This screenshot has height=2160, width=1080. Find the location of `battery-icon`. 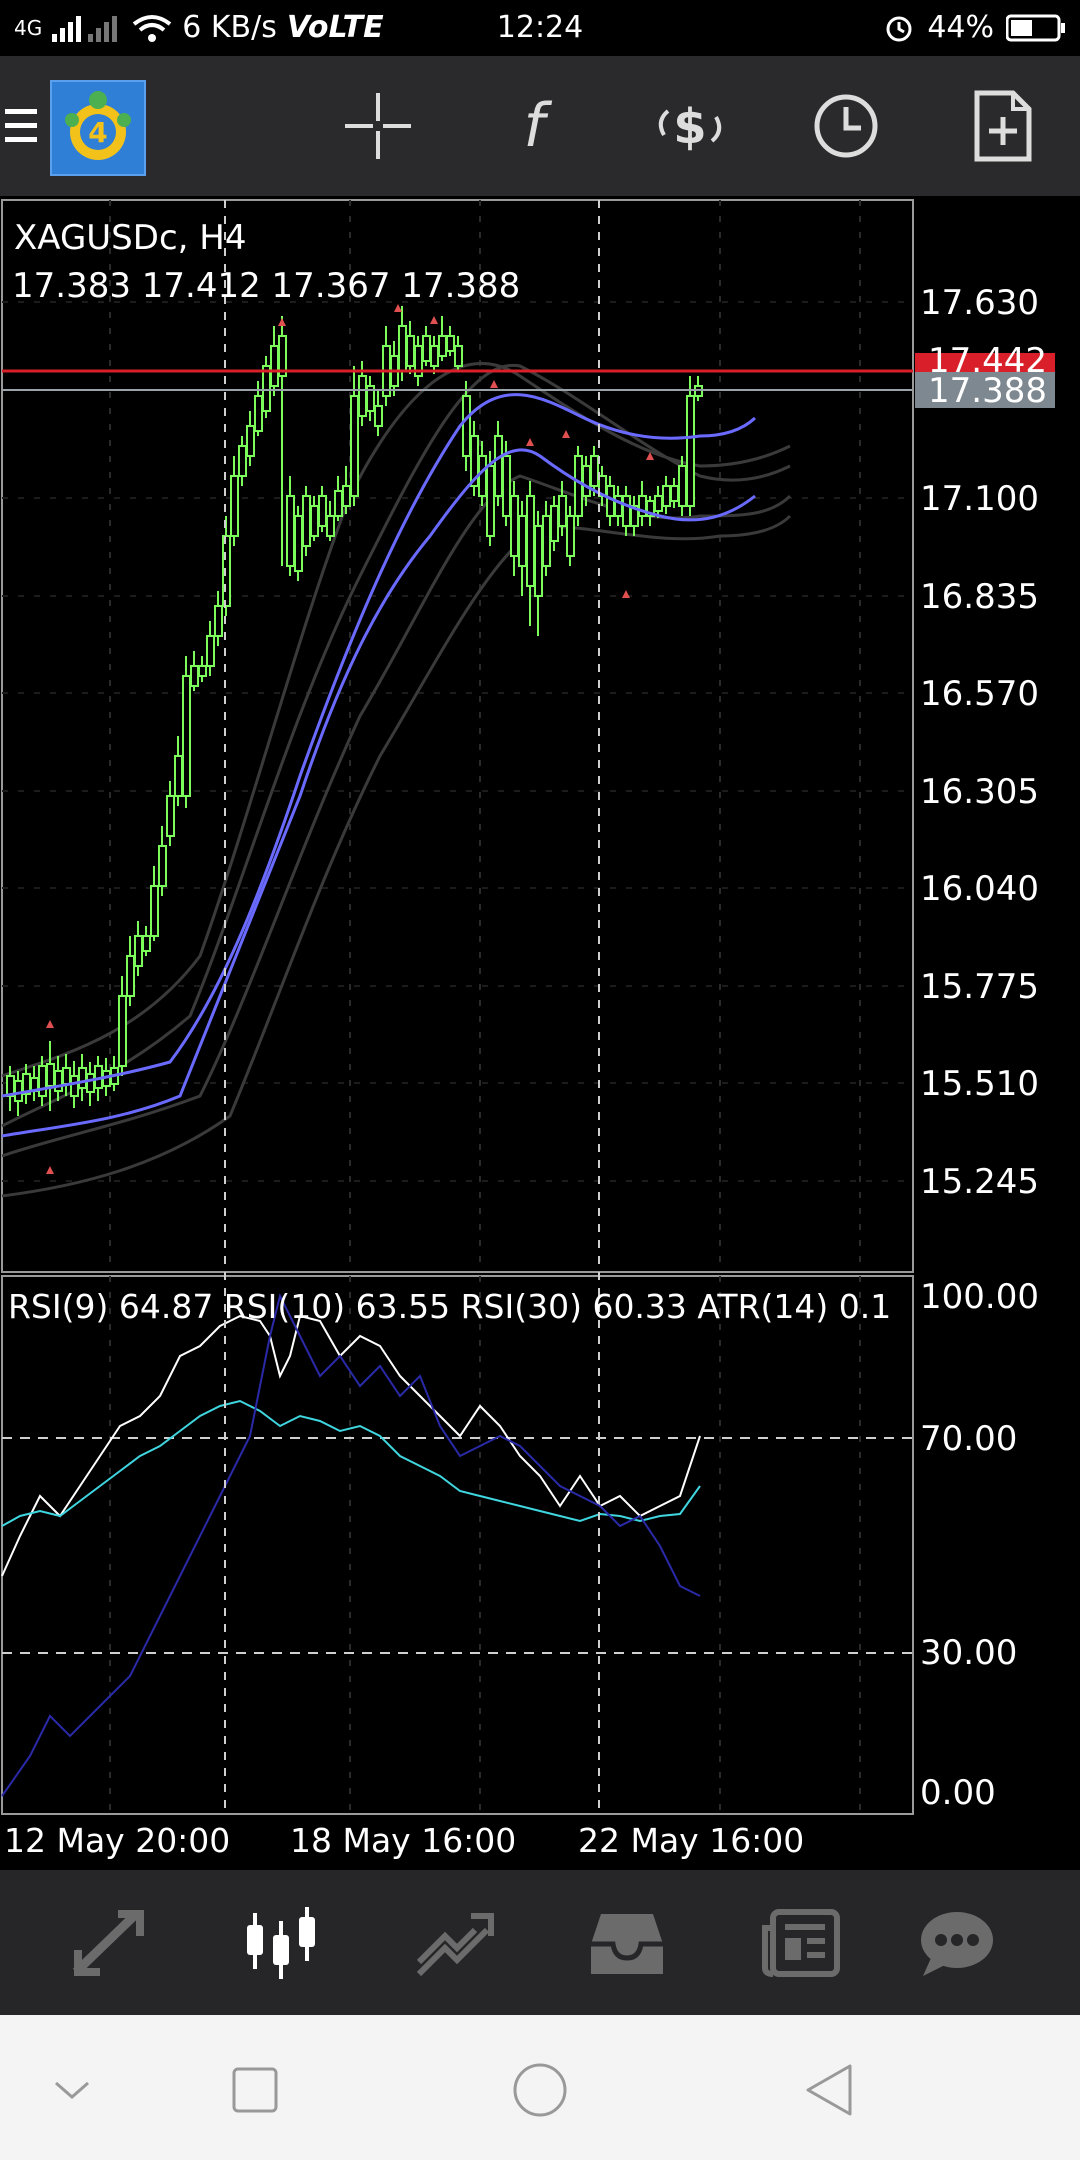

battery-icon is located at coordinates (1035, 27).